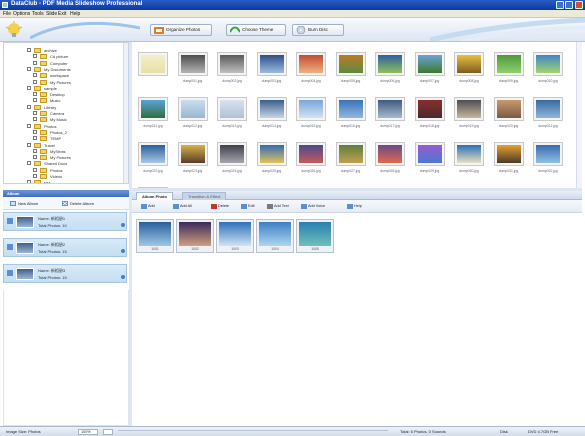 This screenshot has width=585, height=436. I want to click on tree-scrollbar, so click(125, 113).